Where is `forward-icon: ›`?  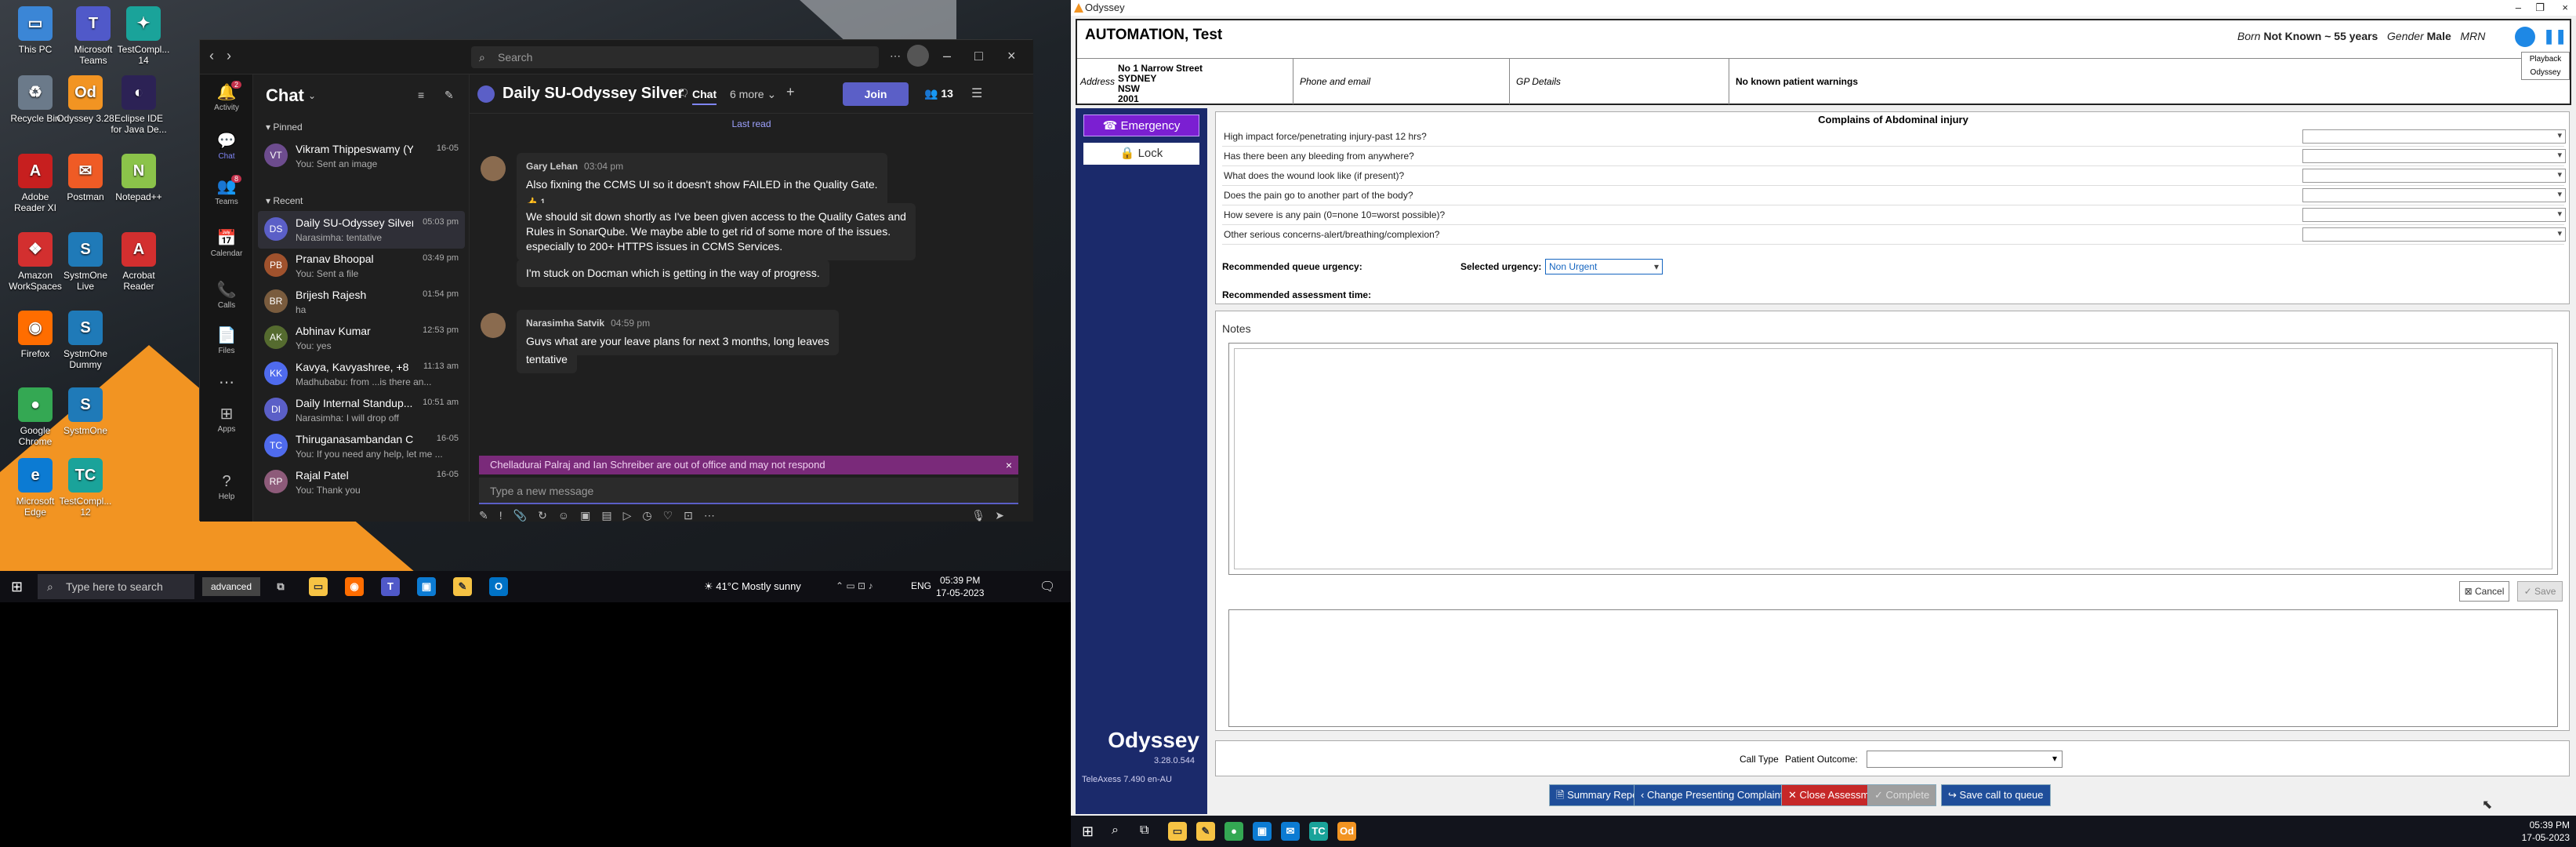 forward-icon: › is located at coordinates (229, 56).